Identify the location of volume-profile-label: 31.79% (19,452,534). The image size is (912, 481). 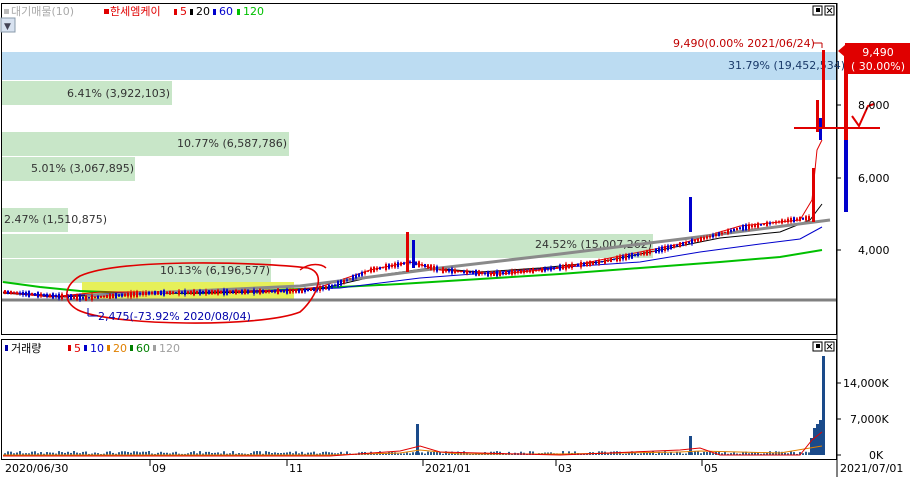
(786, 65).